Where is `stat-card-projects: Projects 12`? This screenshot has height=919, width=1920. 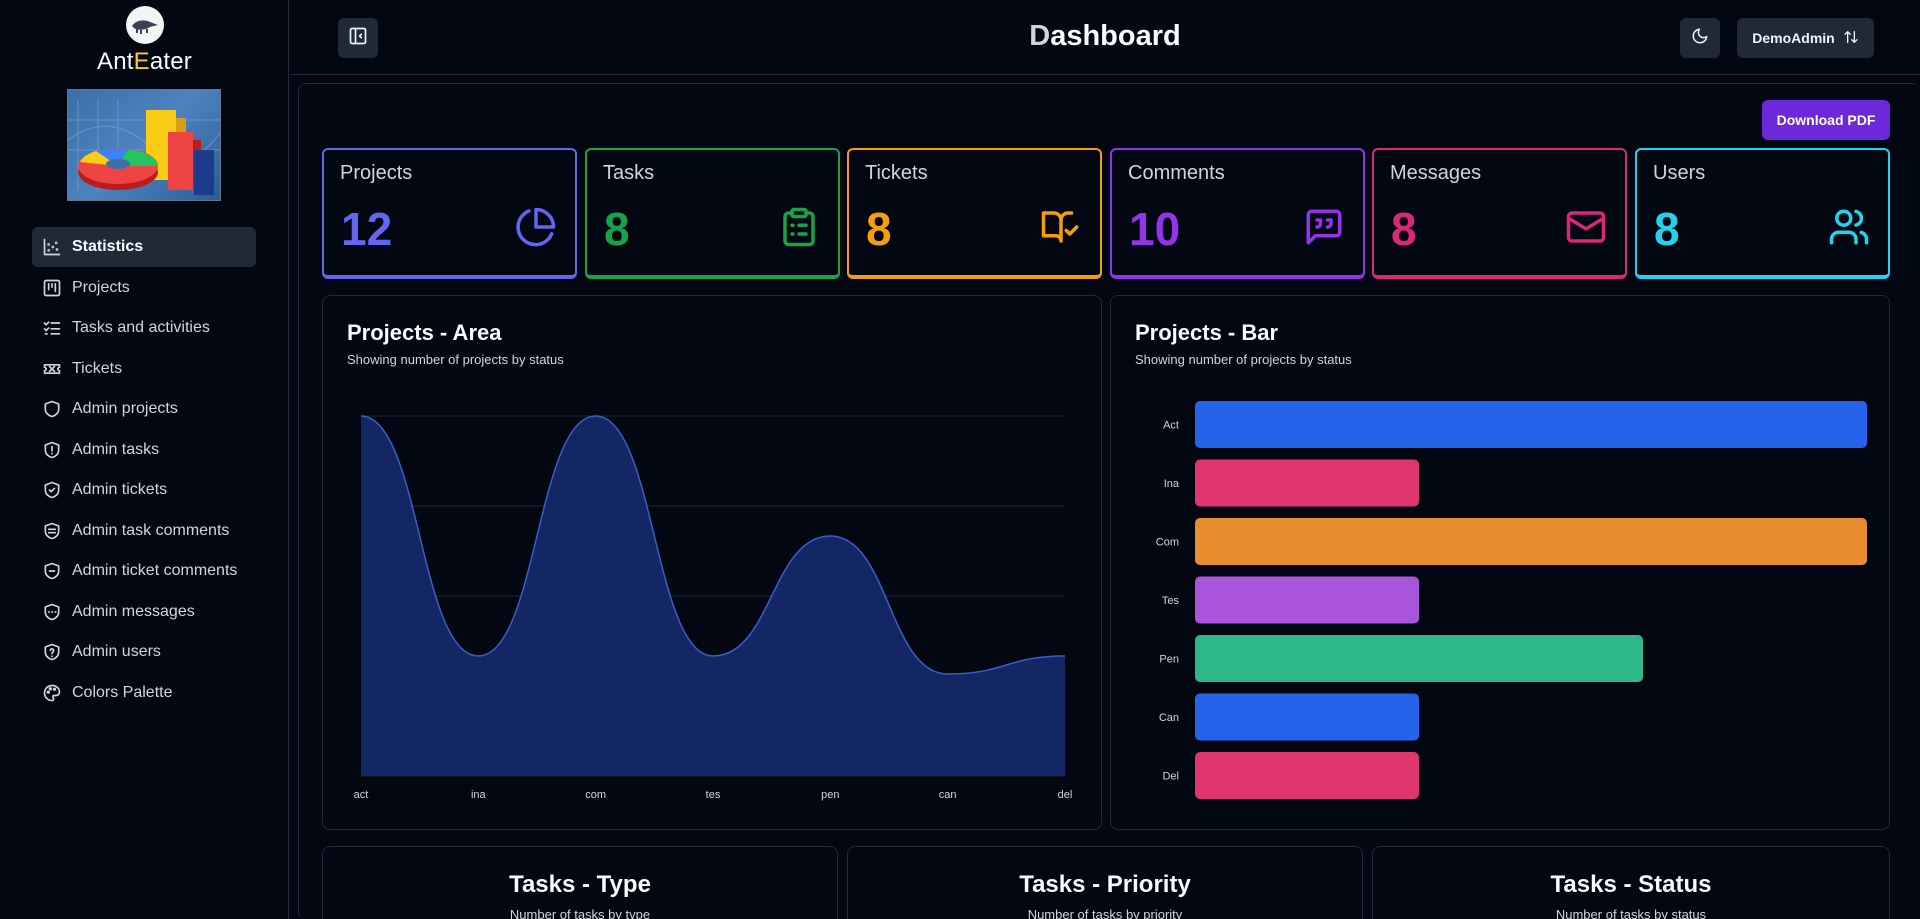
stat-card-projects: Projects 12 is located at coordinates (449, 213).